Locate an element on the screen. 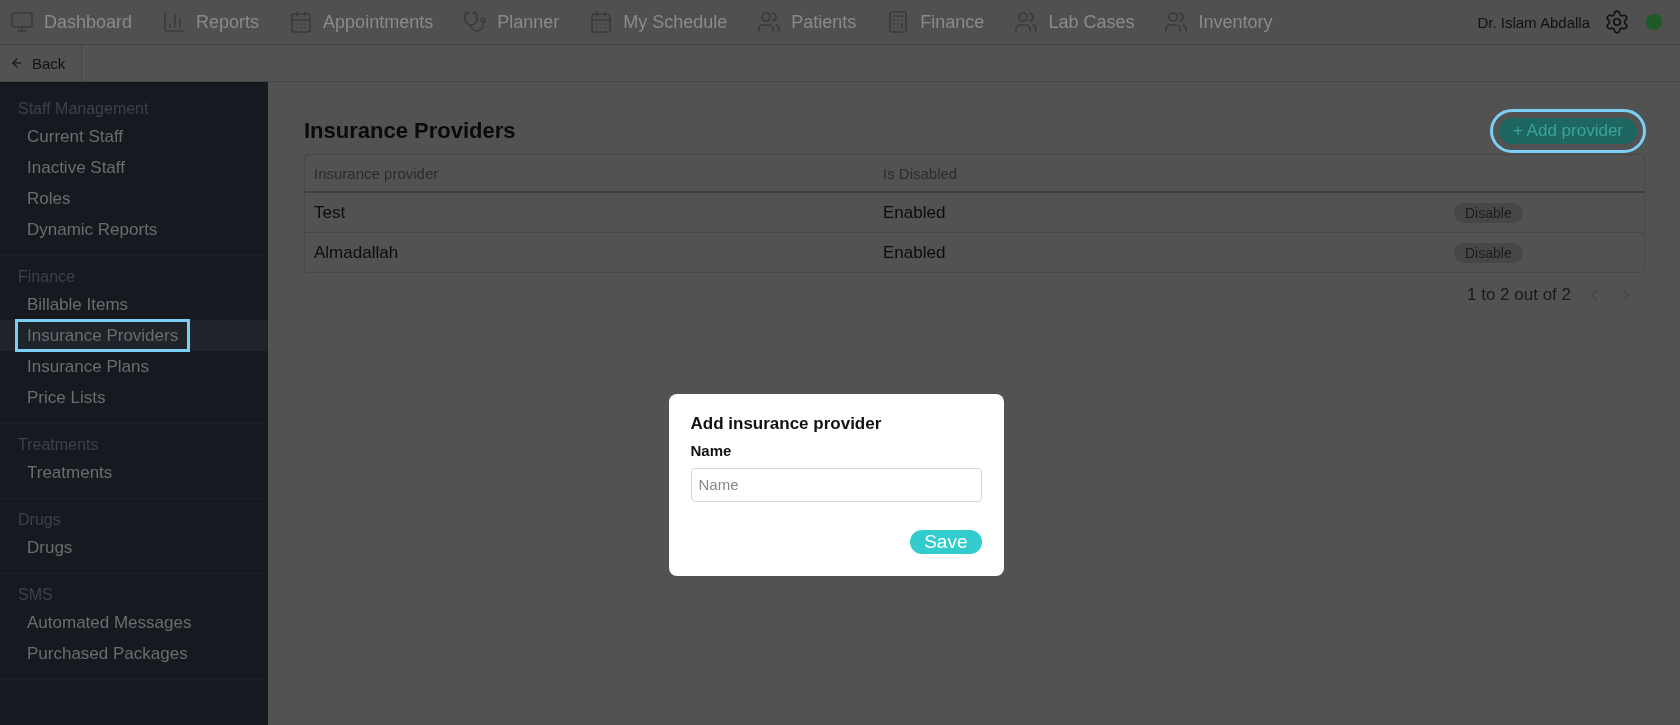 The width and height of the screenshot is (1680, 725). nav-item: Dashboard is located at coordinates (71, 22).